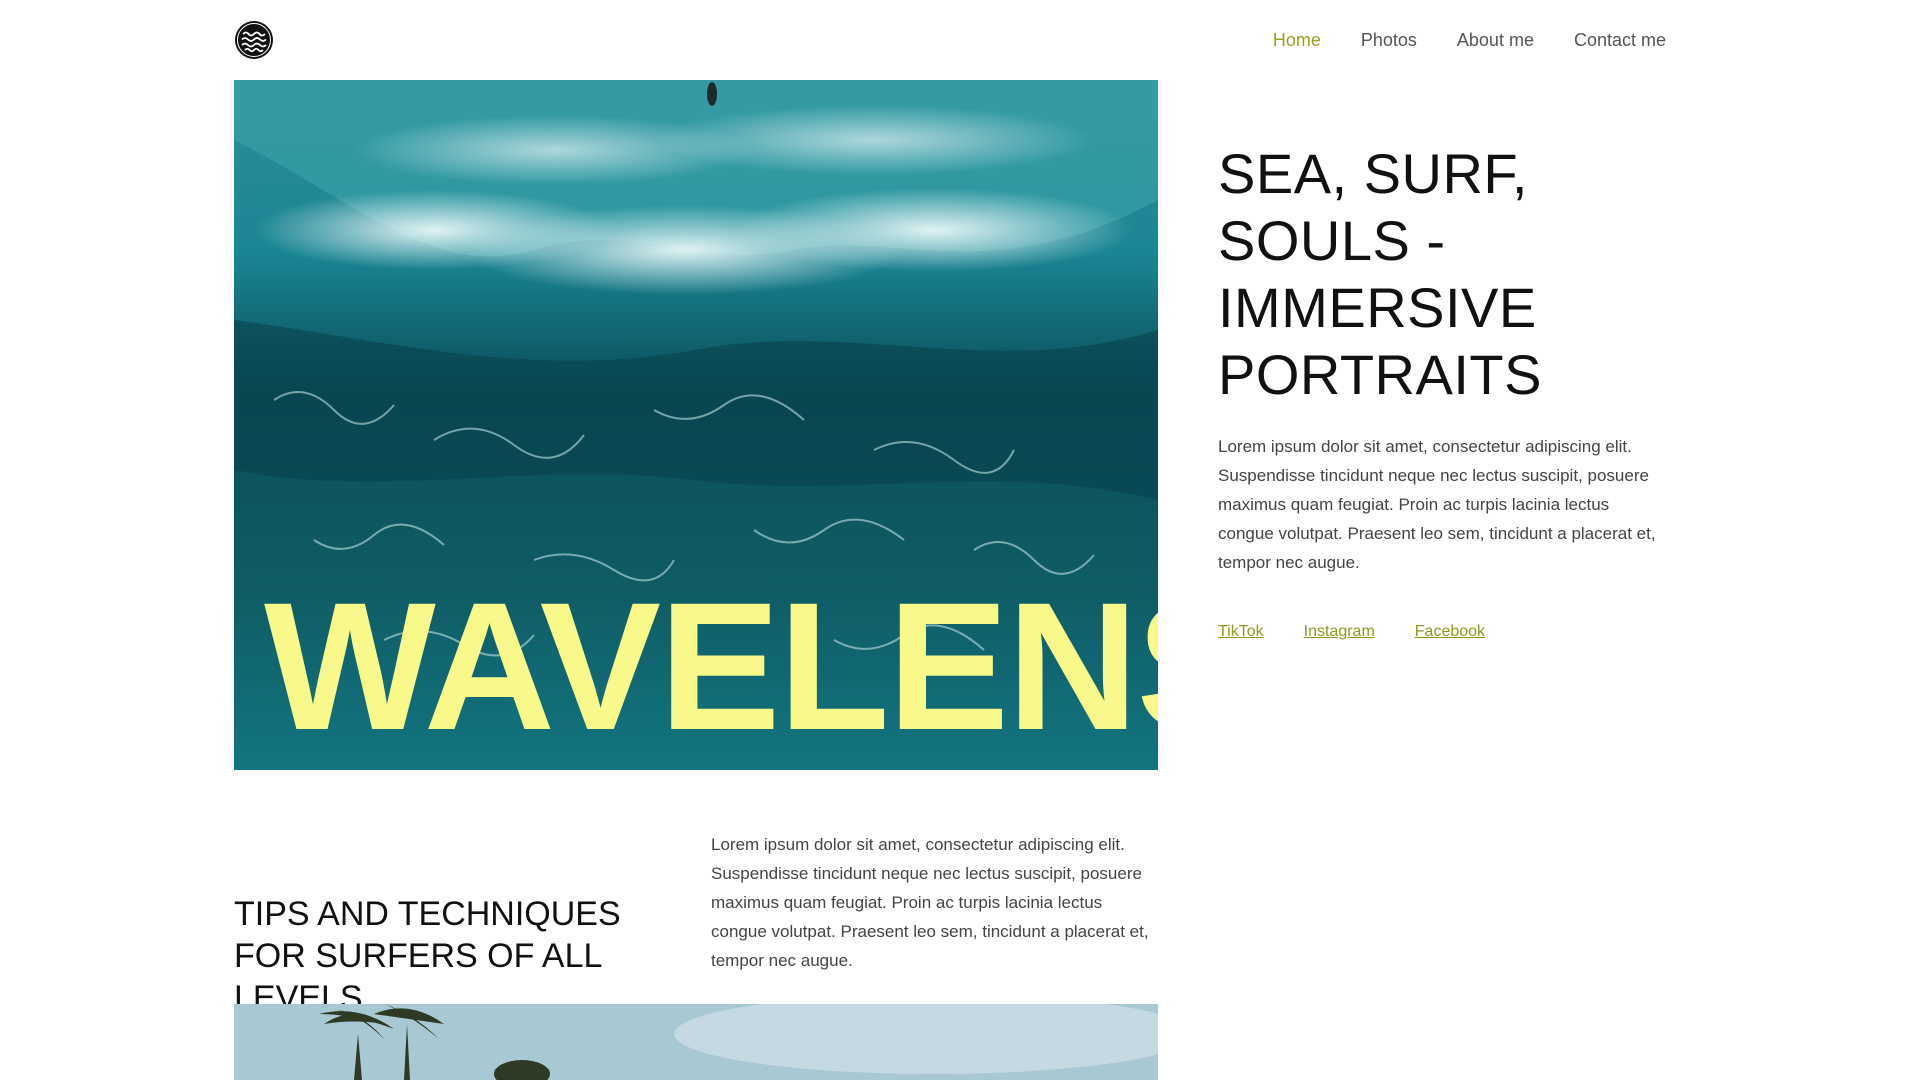 The image size is (1920, 1080). Describe the element at coordinates (254, 40) in the screenshot. I see `wave-circle-logo-icon` at that location.